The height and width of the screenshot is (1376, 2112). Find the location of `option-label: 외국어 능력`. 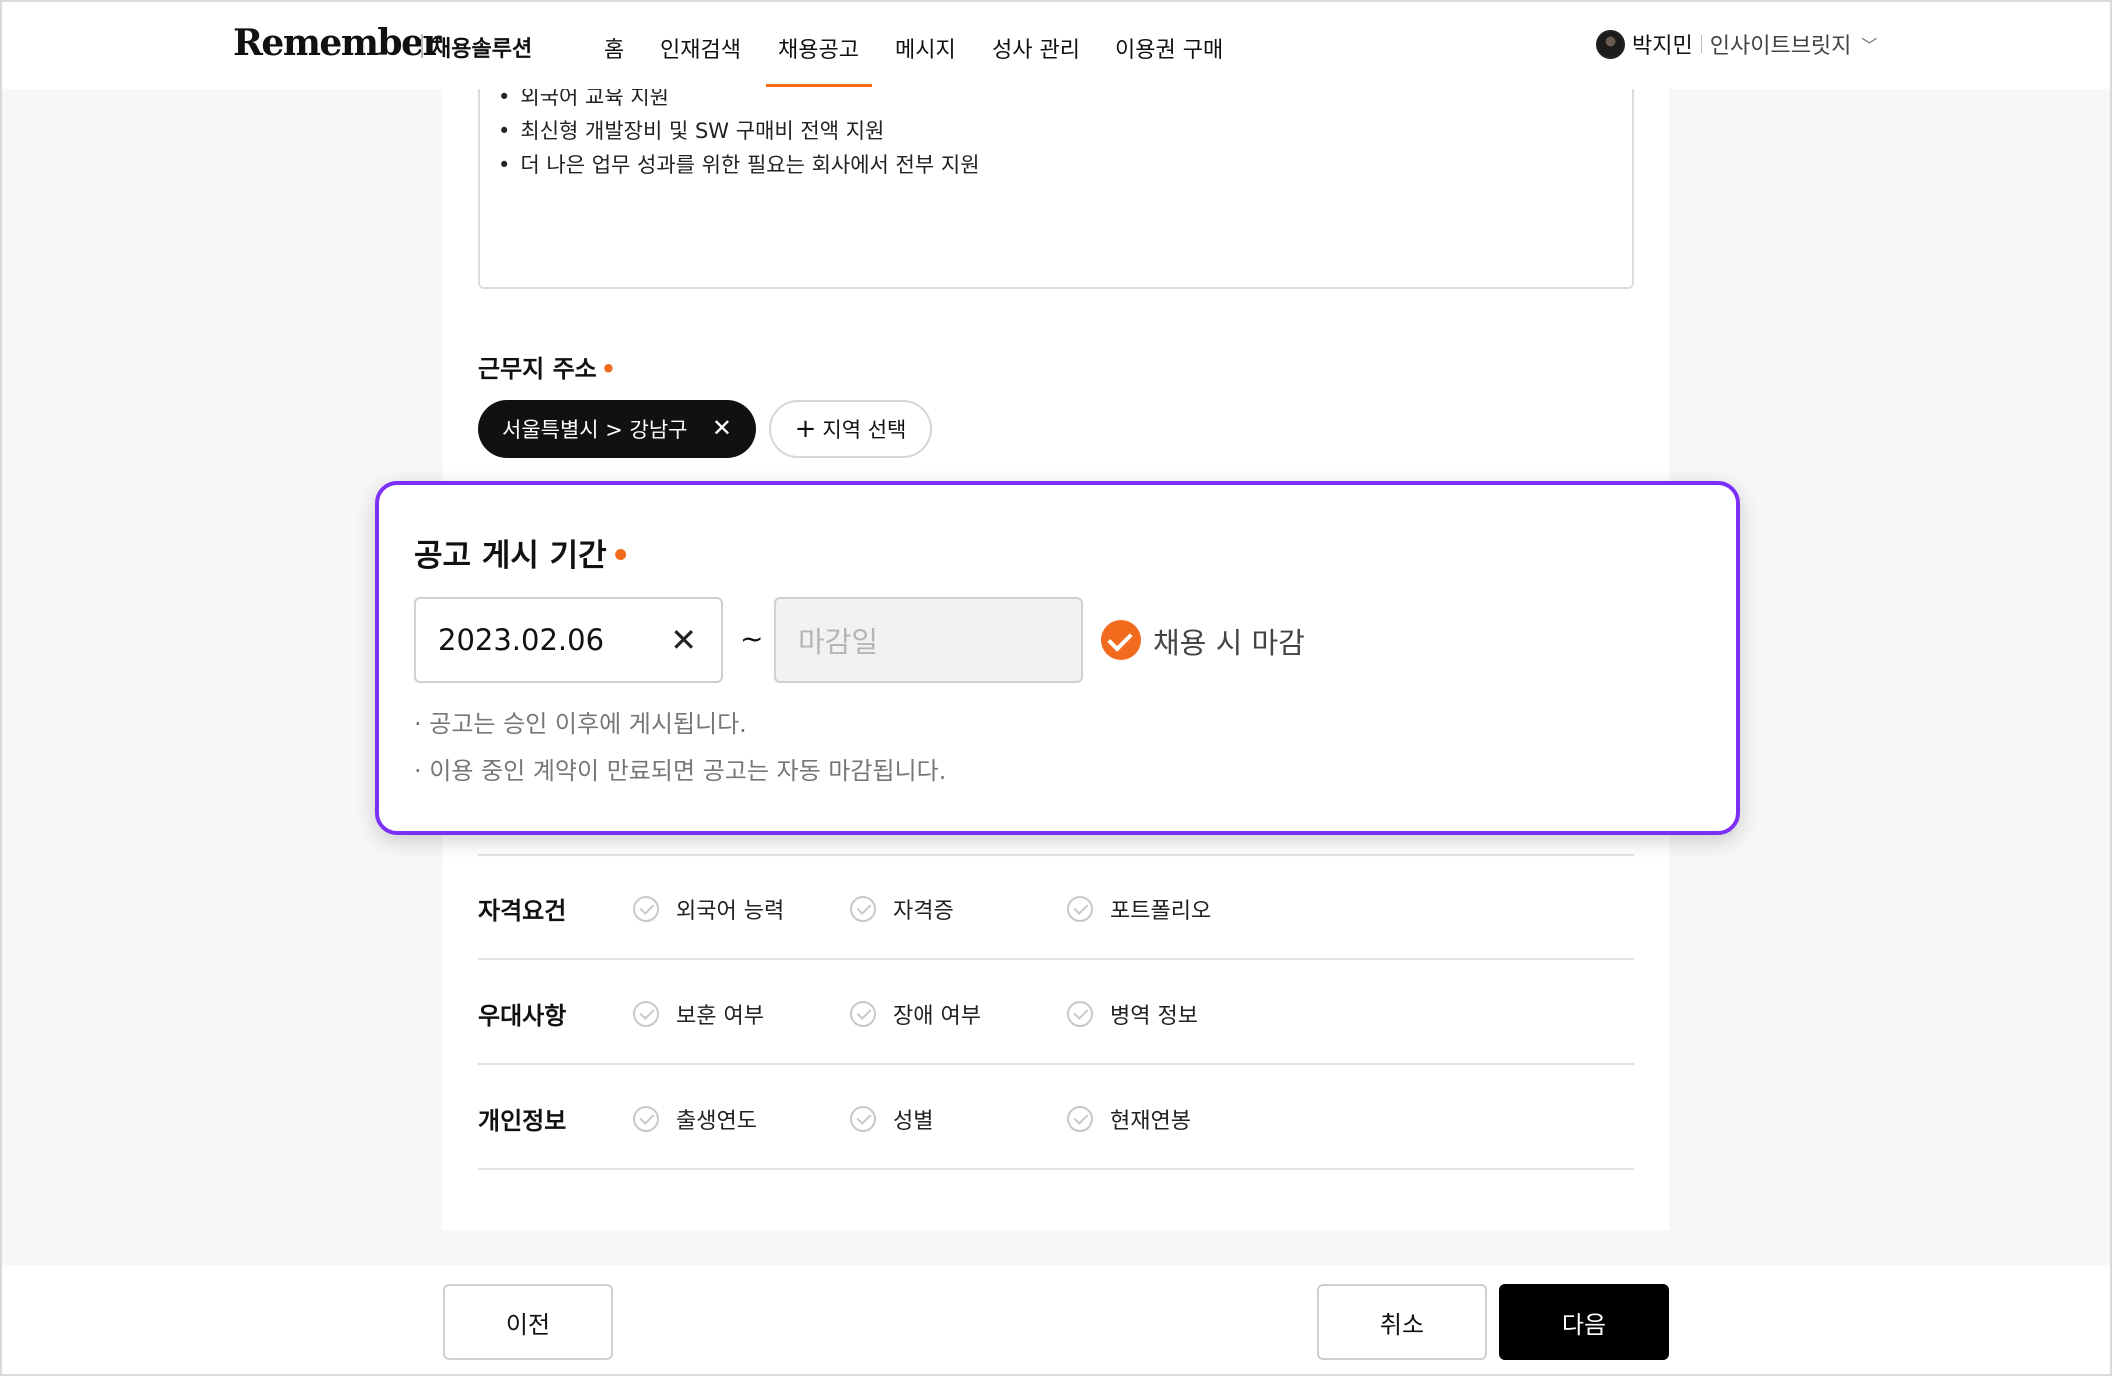

option-label: 외국어 능력 is located at coordinates (730, 911).